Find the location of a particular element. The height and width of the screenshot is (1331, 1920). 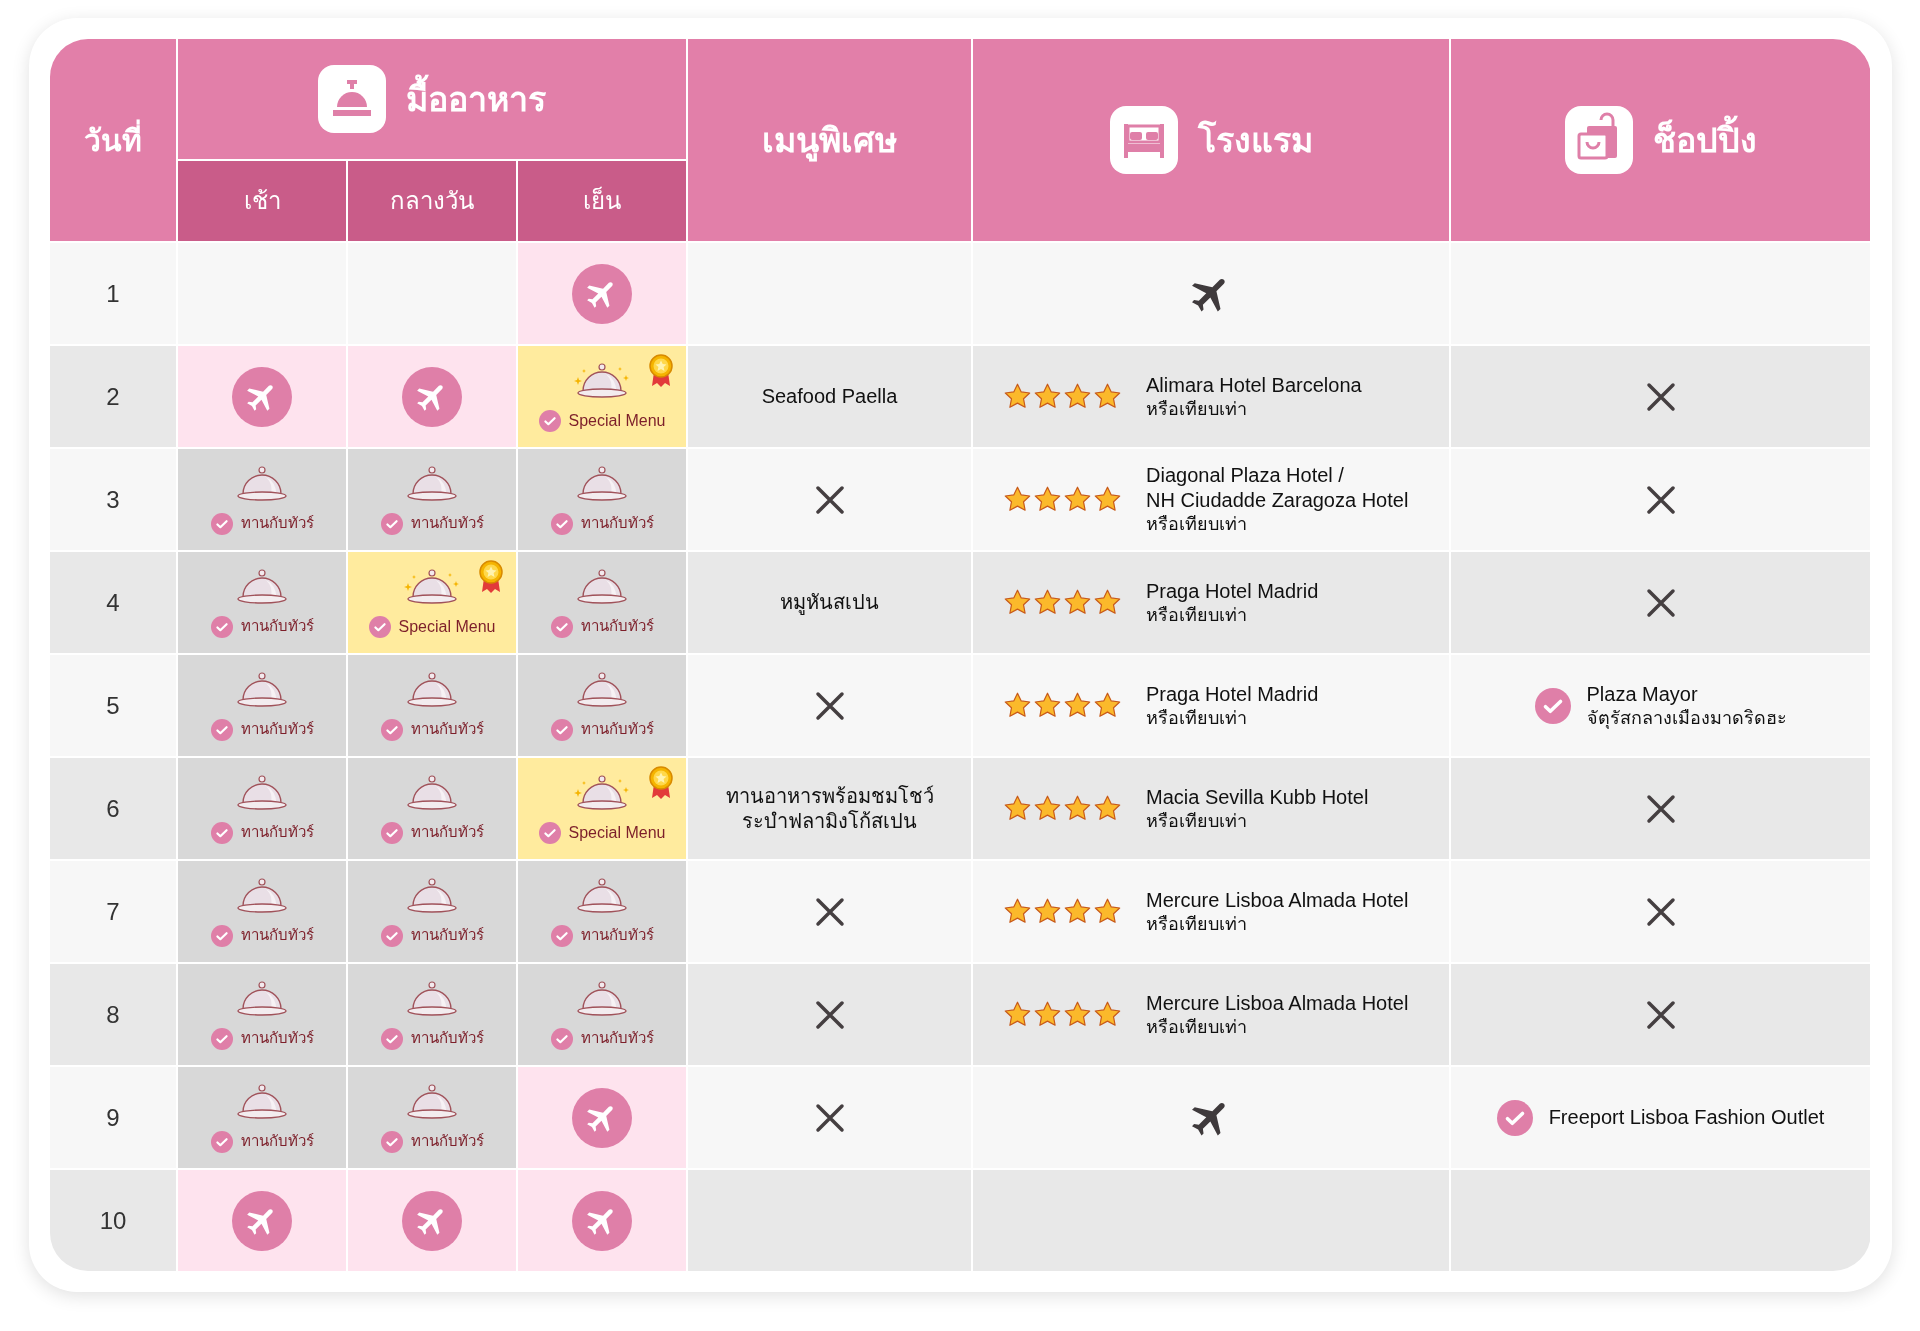

shopping-place: Plaza Mayor is located at coordinates (1642, 694).